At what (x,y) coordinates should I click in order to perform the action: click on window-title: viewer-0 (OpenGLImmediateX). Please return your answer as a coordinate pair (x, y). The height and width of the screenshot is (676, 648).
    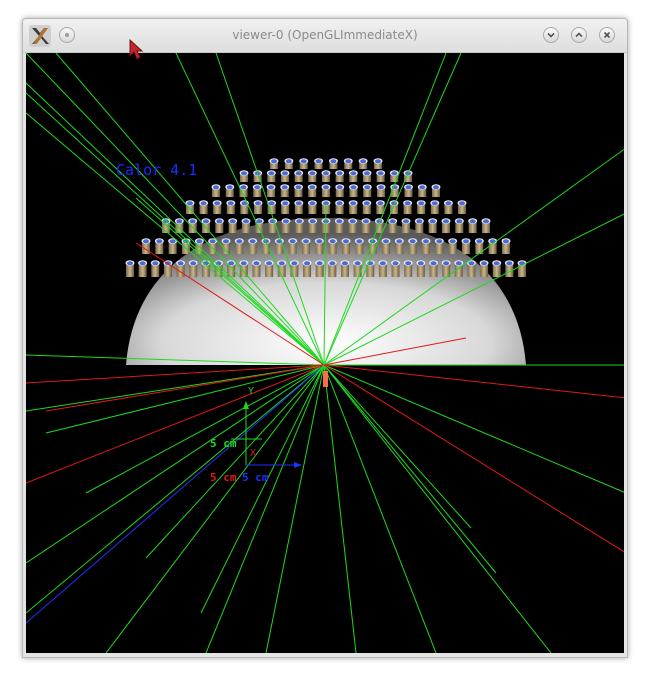
    Looking at the image, I should click on (325, 35).